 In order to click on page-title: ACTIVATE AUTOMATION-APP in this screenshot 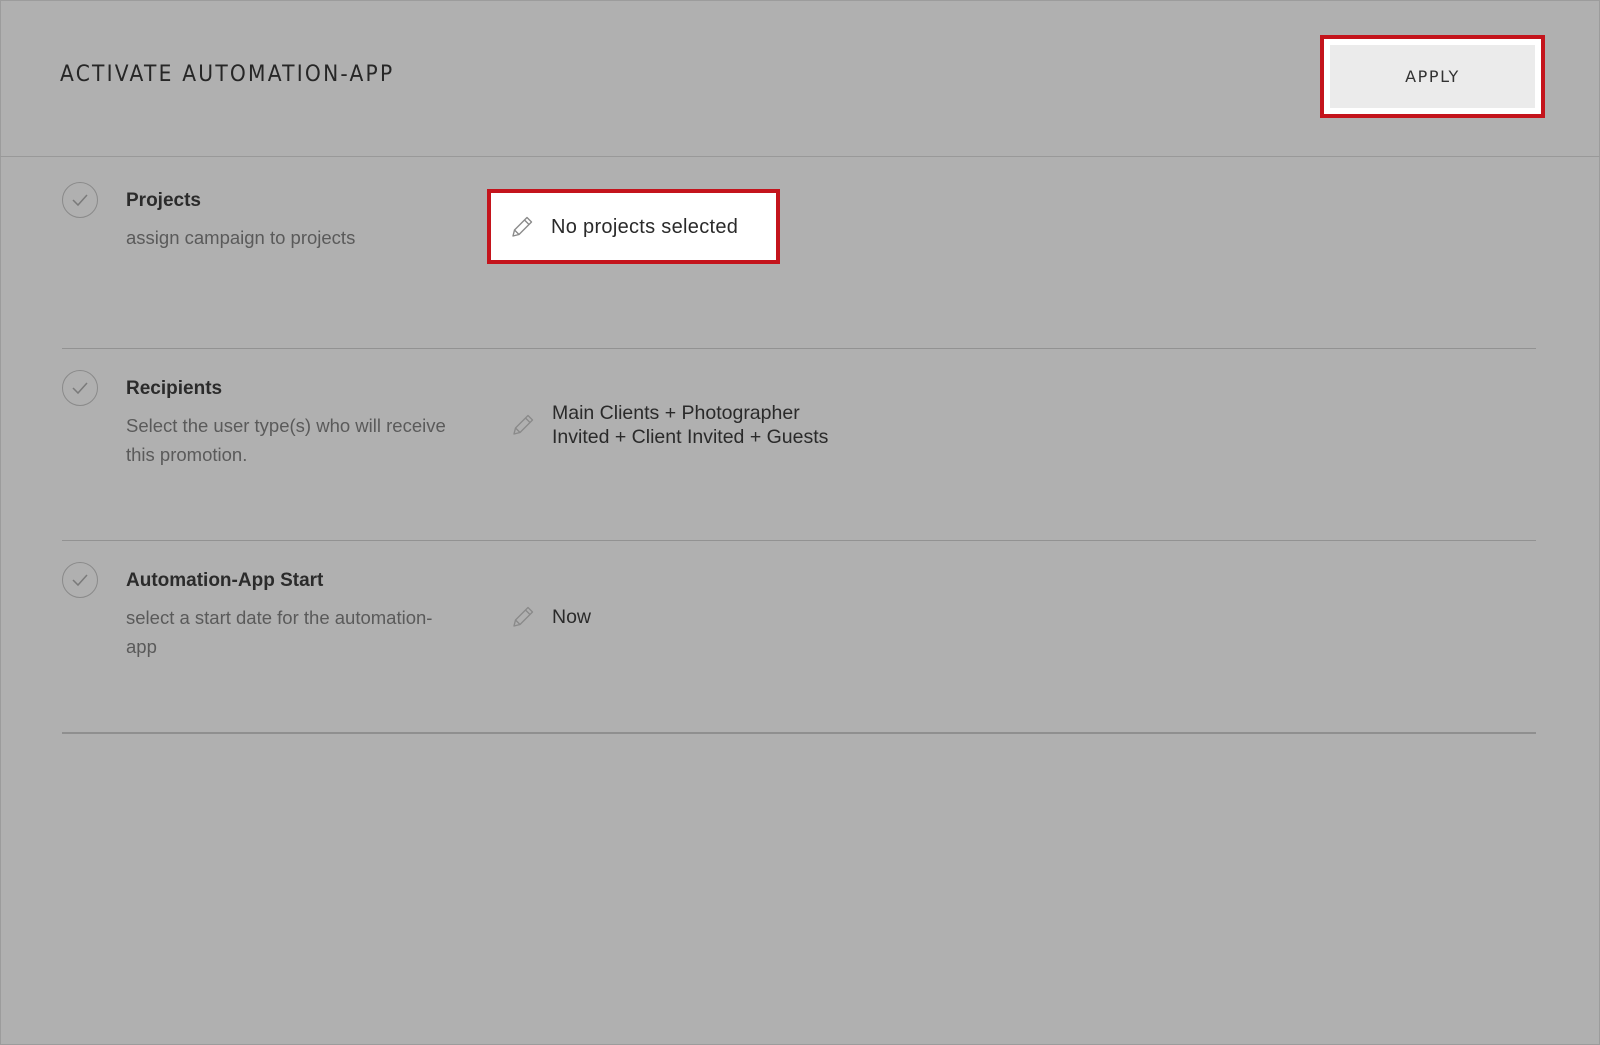, I will do `click(227, 74)`.